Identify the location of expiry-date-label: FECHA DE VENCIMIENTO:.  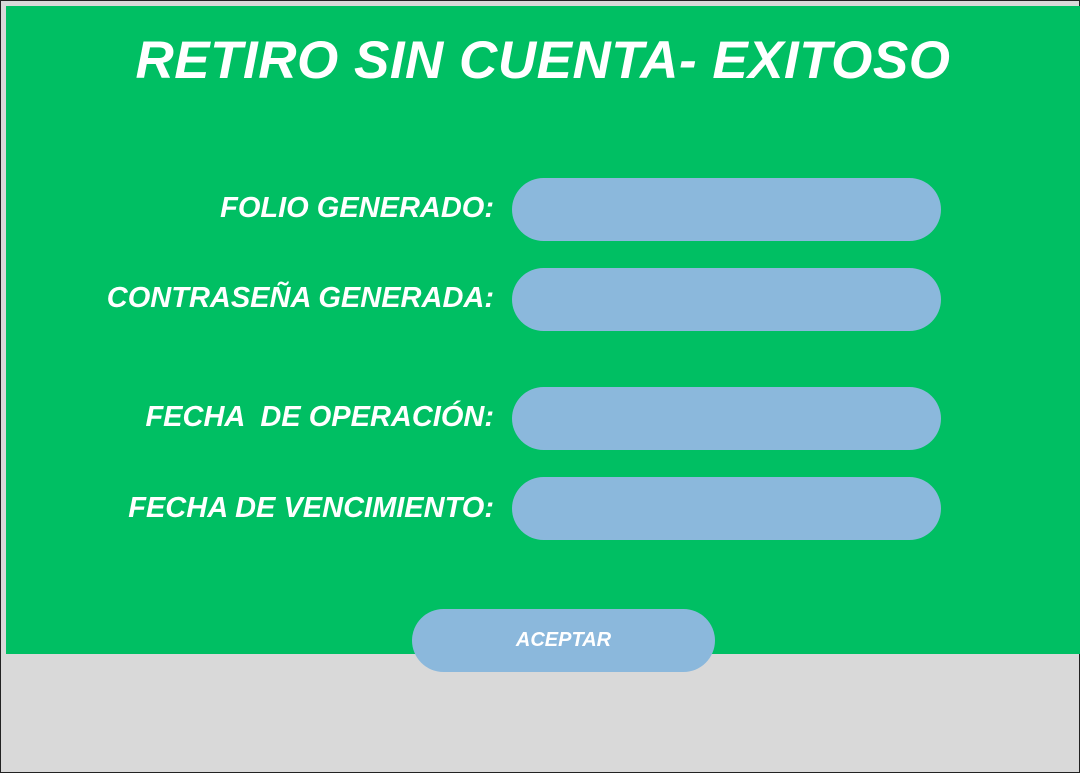
(311, 508).